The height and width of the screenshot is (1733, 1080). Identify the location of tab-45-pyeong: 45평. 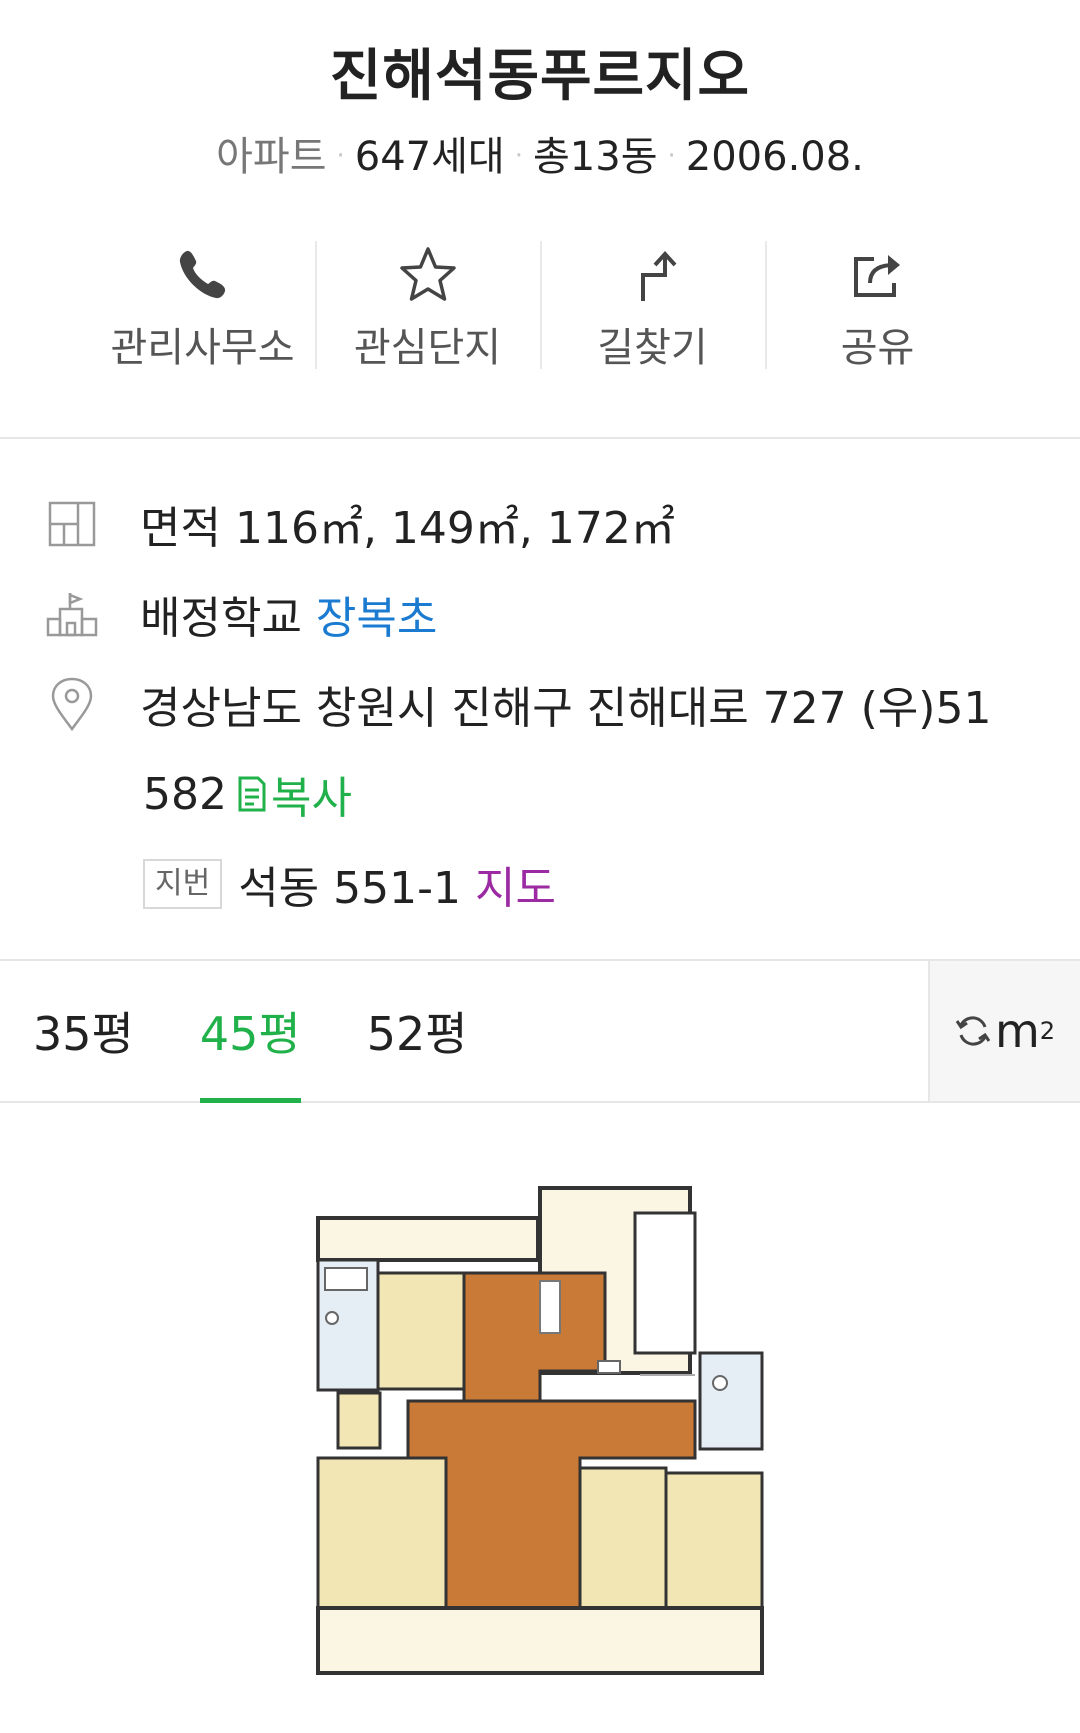
(250, 1032).